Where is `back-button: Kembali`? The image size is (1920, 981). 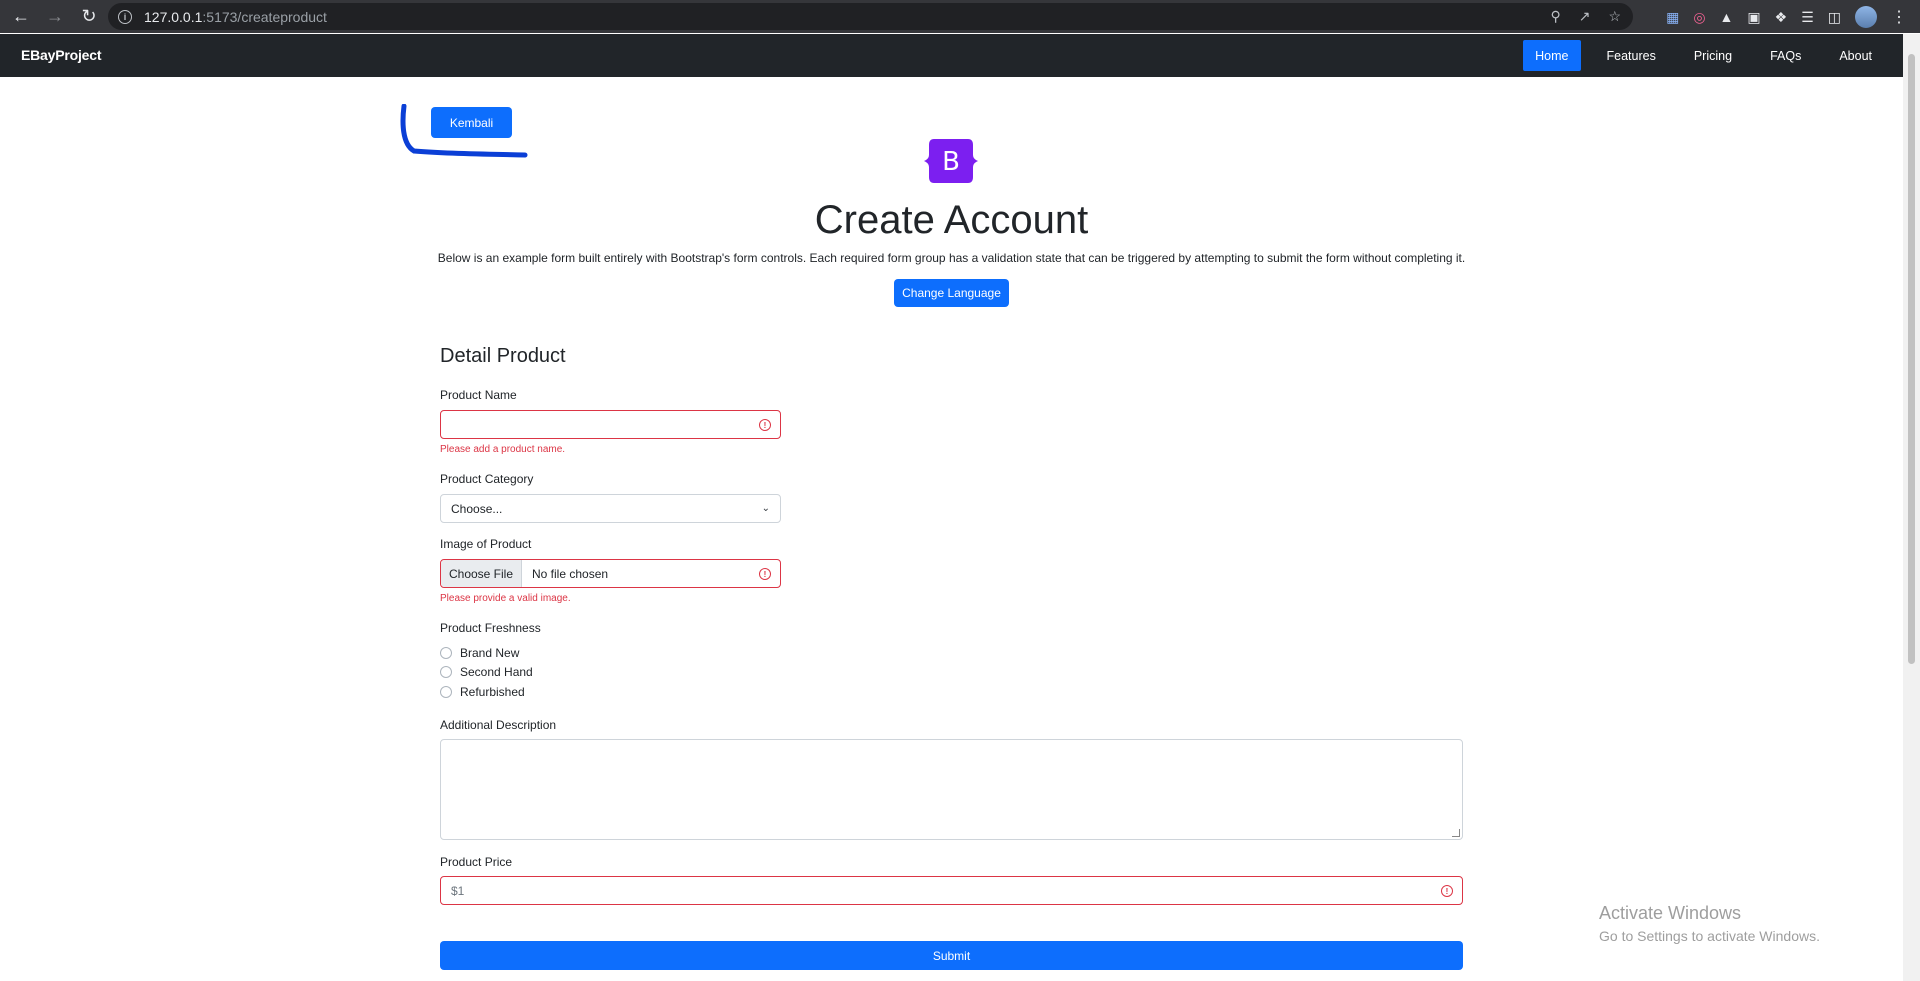 back-button: Kembali is located at coordinates (471, 122).